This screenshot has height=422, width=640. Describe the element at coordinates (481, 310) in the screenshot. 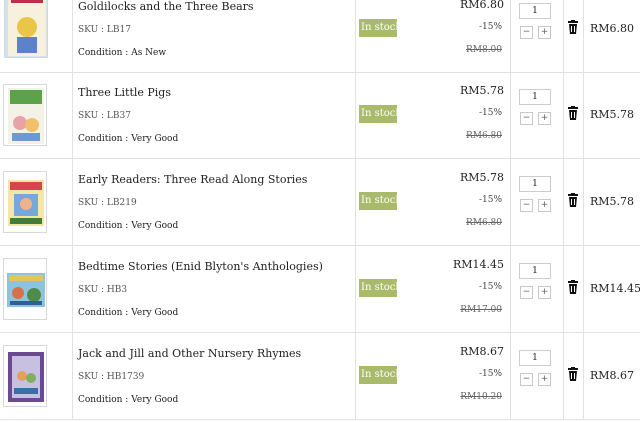

I see `original-price: RM17.00` at that location.